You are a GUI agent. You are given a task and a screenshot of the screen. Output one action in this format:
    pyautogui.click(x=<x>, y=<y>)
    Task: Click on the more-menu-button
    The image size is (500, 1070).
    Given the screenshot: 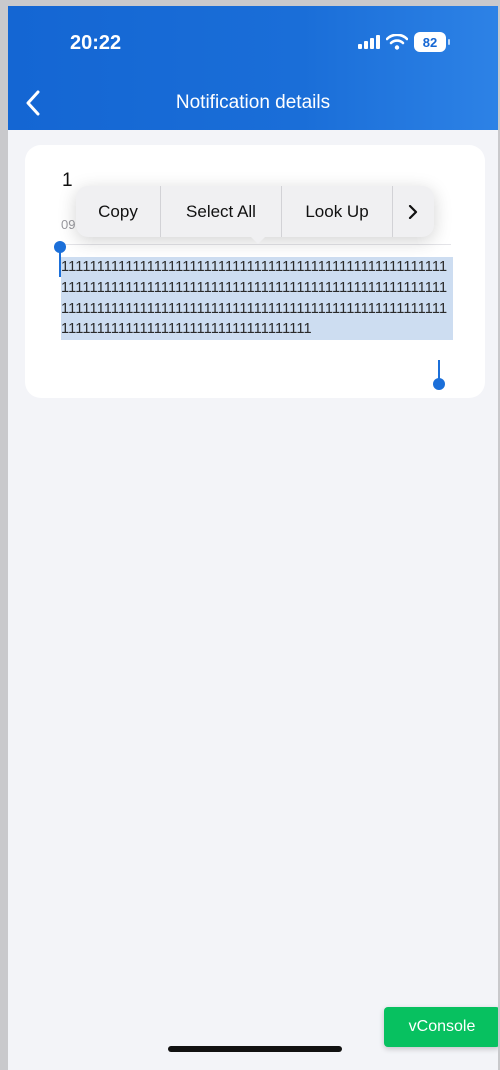 What is the action you would take?
    pyautogui.click(x=413, y=211)
    